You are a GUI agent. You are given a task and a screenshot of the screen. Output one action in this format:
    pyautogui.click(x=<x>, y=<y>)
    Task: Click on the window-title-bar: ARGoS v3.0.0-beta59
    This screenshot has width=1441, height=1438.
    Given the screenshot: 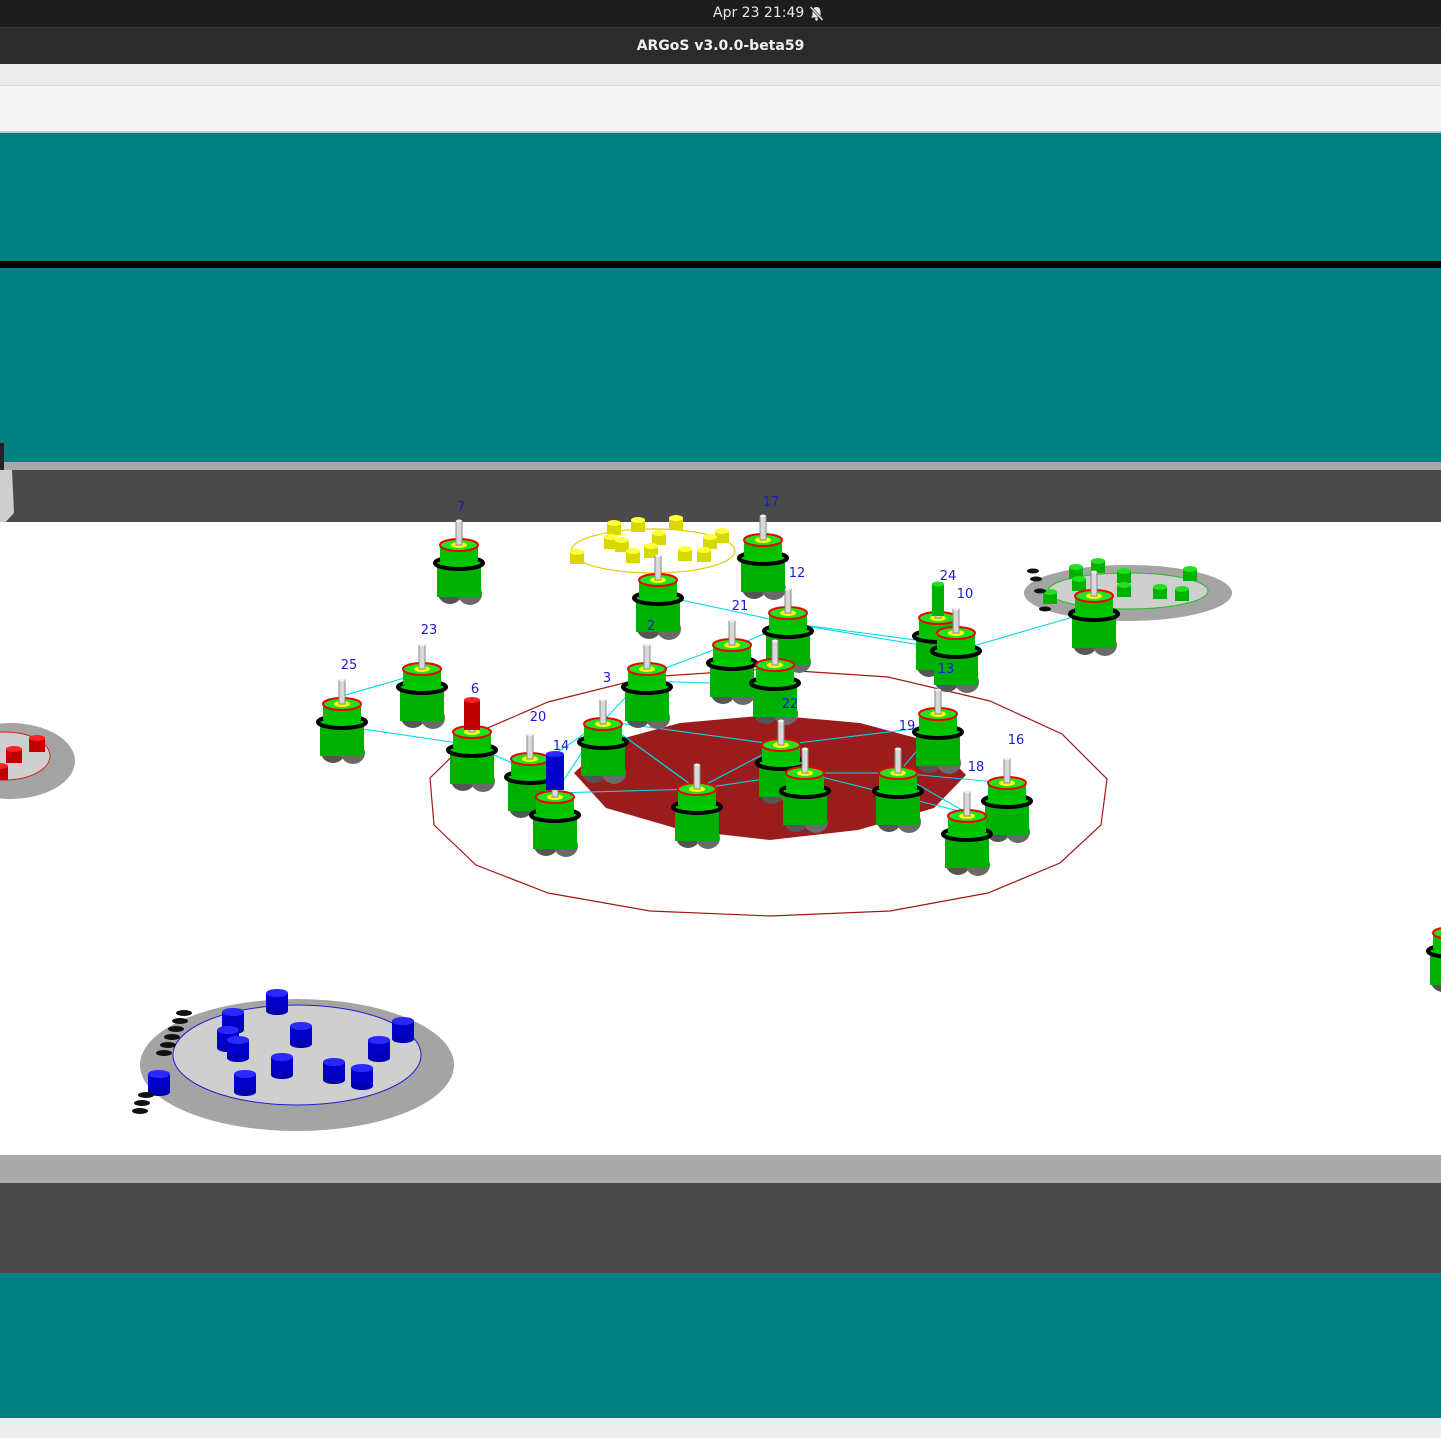 What is the action you would take?
    pyautogui.click(x=720, y=46)
    